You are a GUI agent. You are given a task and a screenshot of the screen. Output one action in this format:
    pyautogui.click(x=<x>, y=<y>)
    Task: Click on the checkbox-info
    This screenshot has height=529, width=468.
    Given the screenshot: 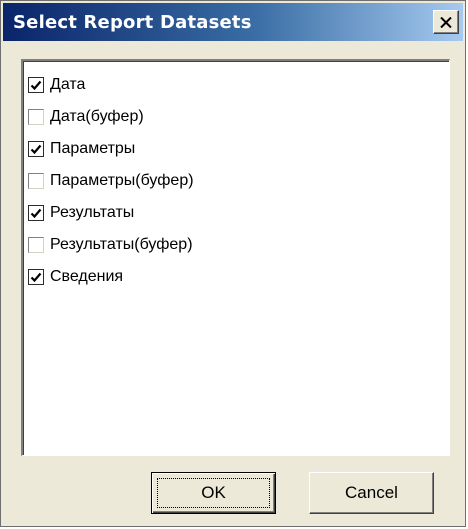 What is the action you would take?
    pyautogui.click(x=36, y=277)
    